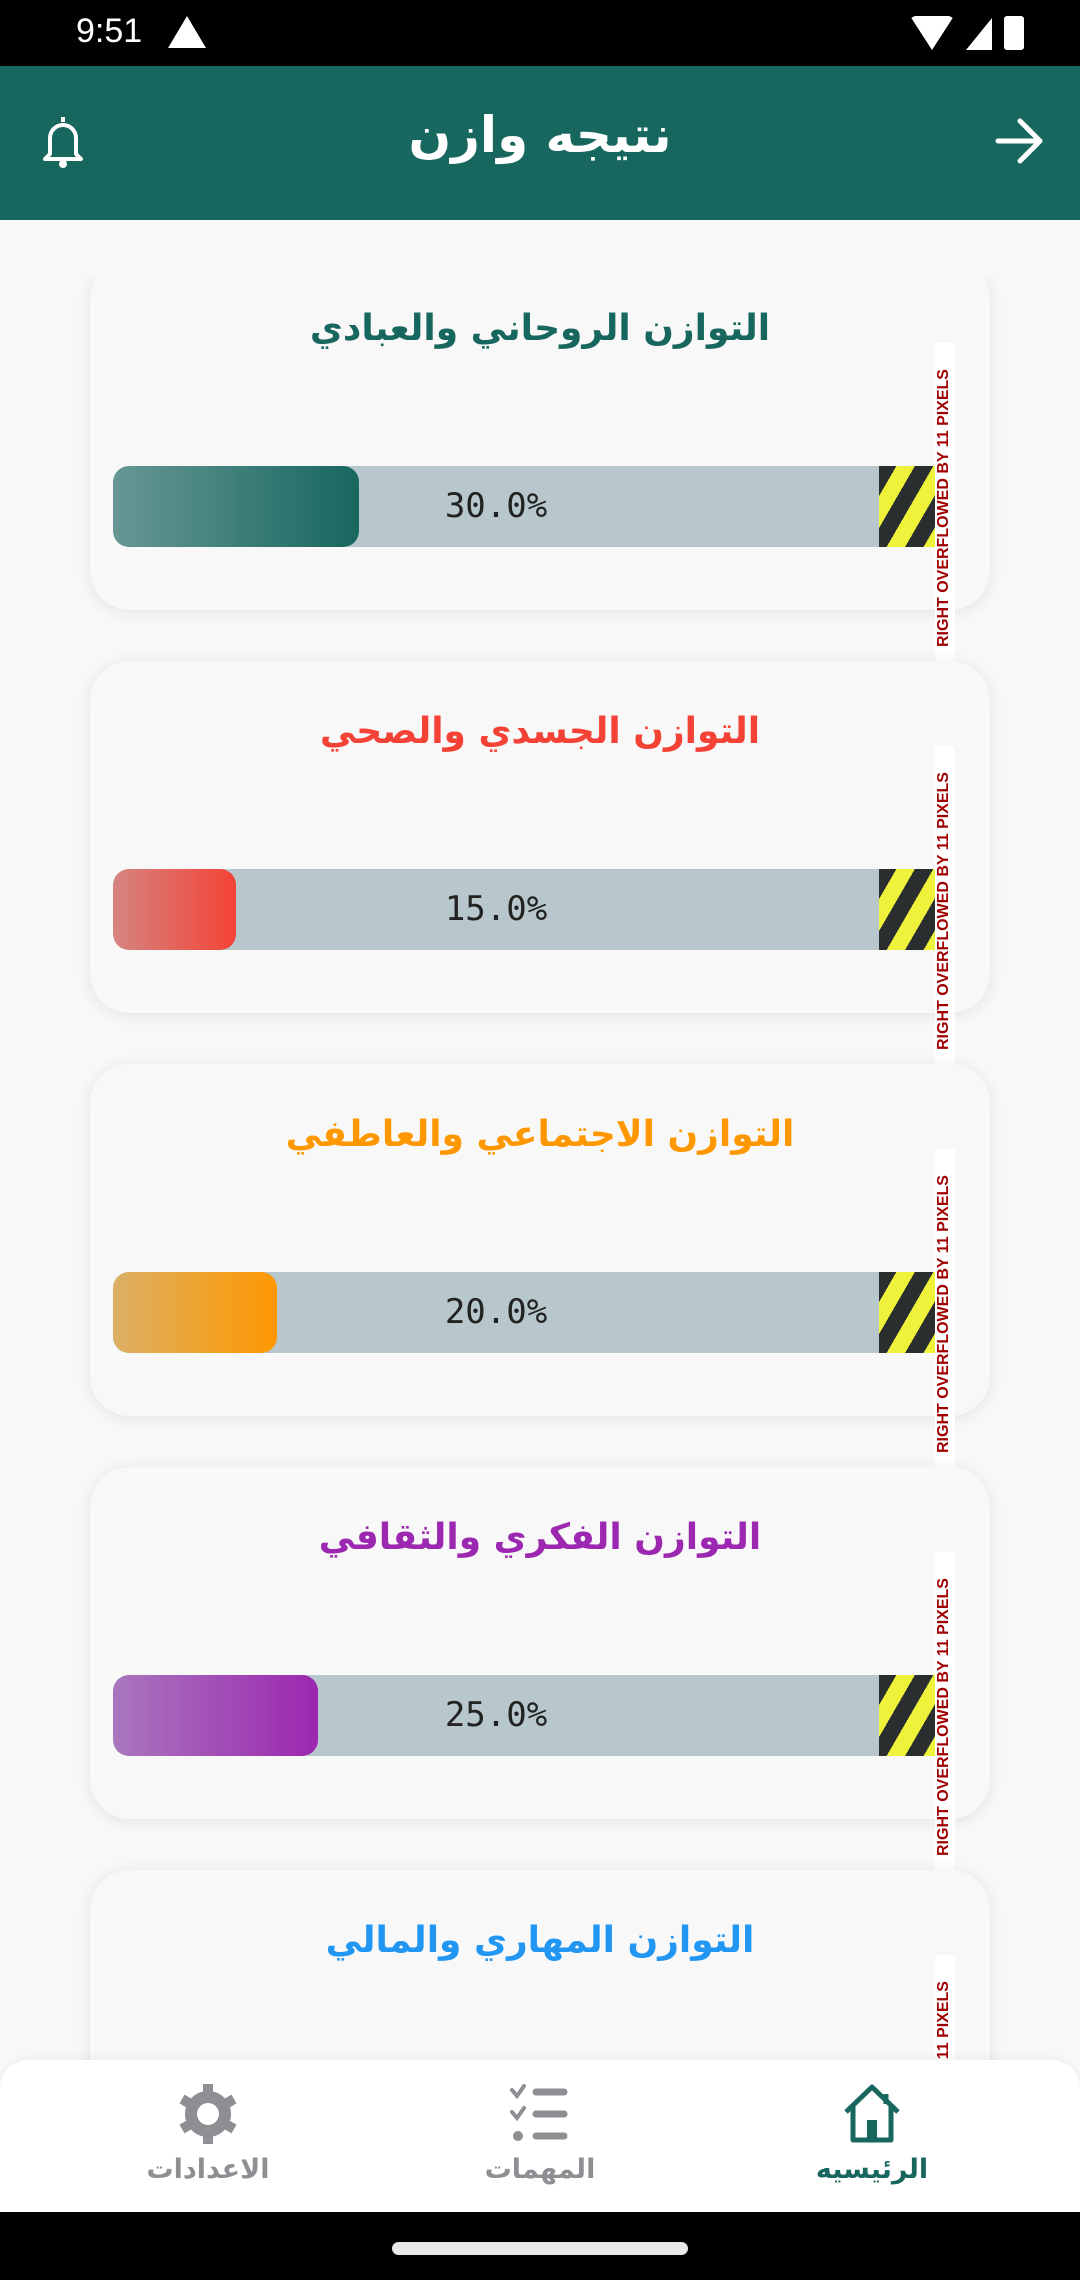 The image size is (1080, 2280). Describe the element at coordinates (540, 328) in the screenshot. I see `card-title: التوازن الروحاني والعبادي` at that location.